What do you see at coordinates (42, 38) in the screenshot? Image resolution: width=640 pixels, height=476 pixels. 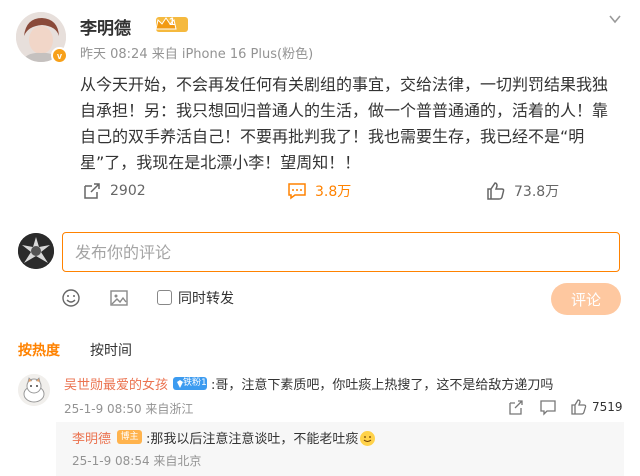 I see `author-avatar: v` at bounding box center [42, 38].